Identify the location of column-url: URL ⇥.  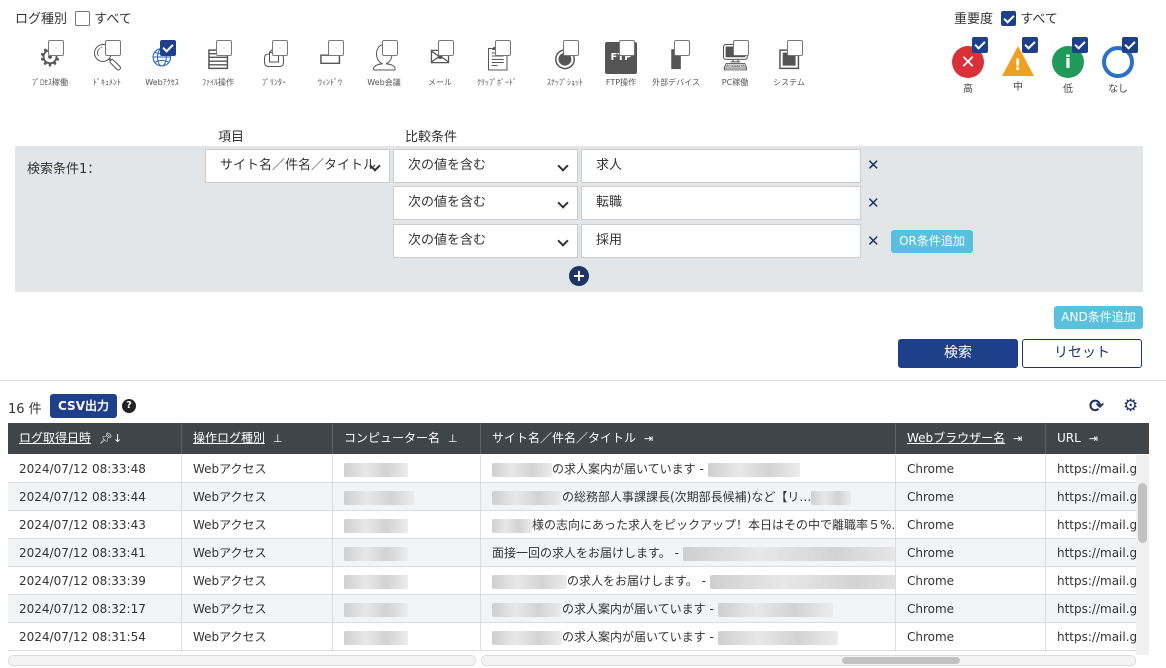
(1097, 438).